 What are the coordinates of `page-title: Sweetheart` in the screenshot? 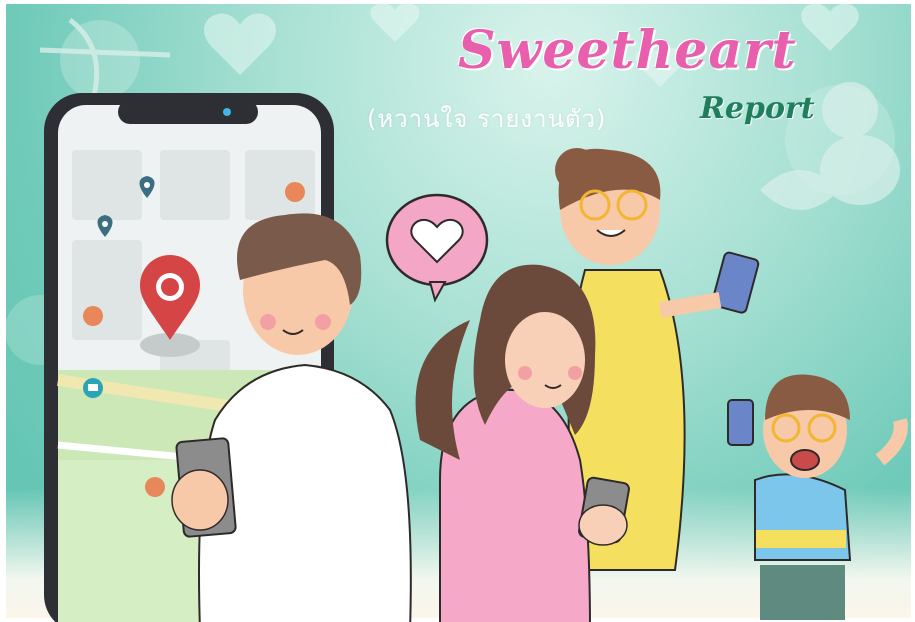 It's located at (627, 50).